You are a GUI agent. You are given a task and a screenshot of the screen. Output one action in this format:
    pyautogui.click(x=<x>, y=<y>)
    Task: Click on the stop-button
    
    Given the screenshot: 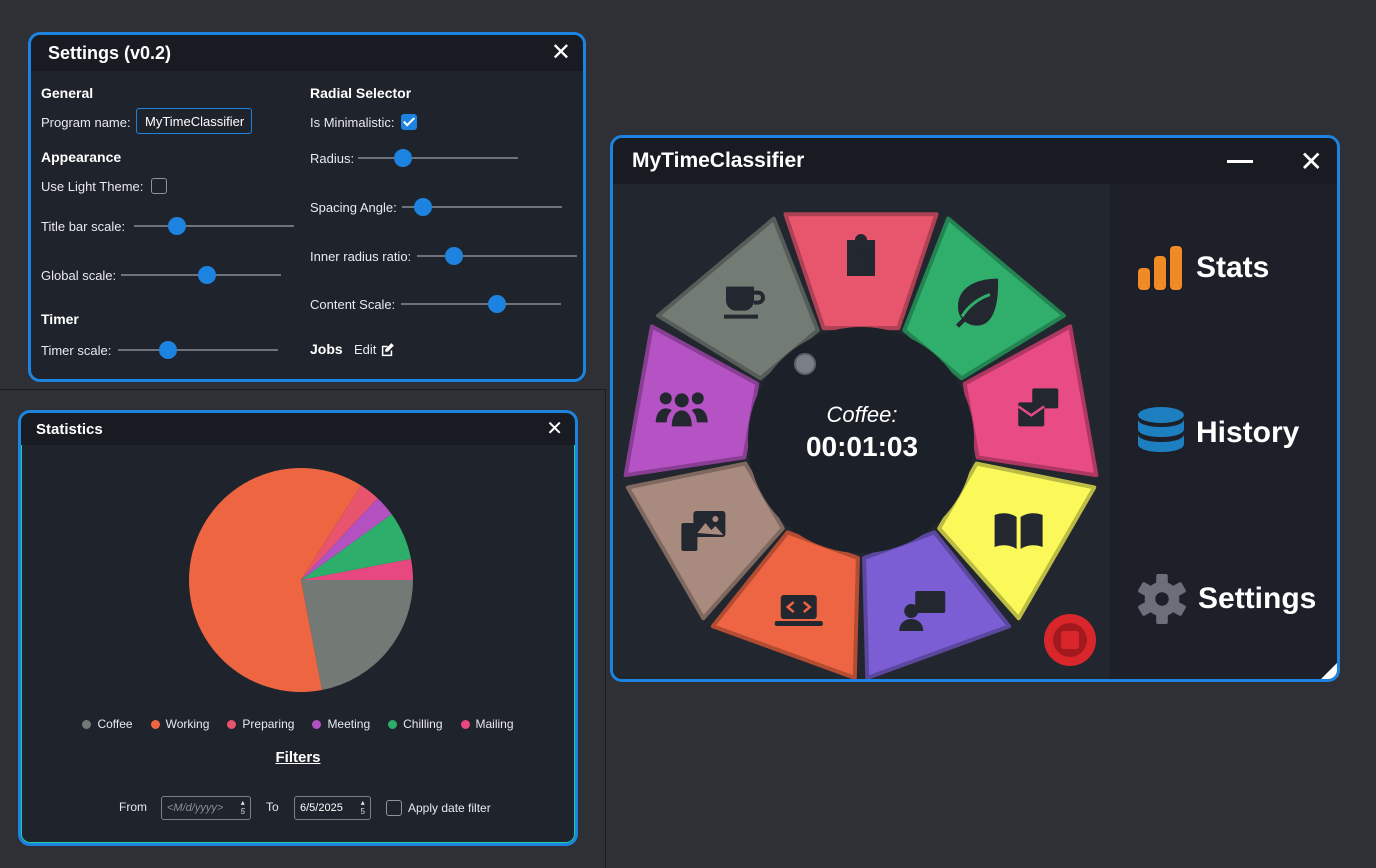 What is the action you would take?
    pyautogui.click(x=1070, y=640)
    